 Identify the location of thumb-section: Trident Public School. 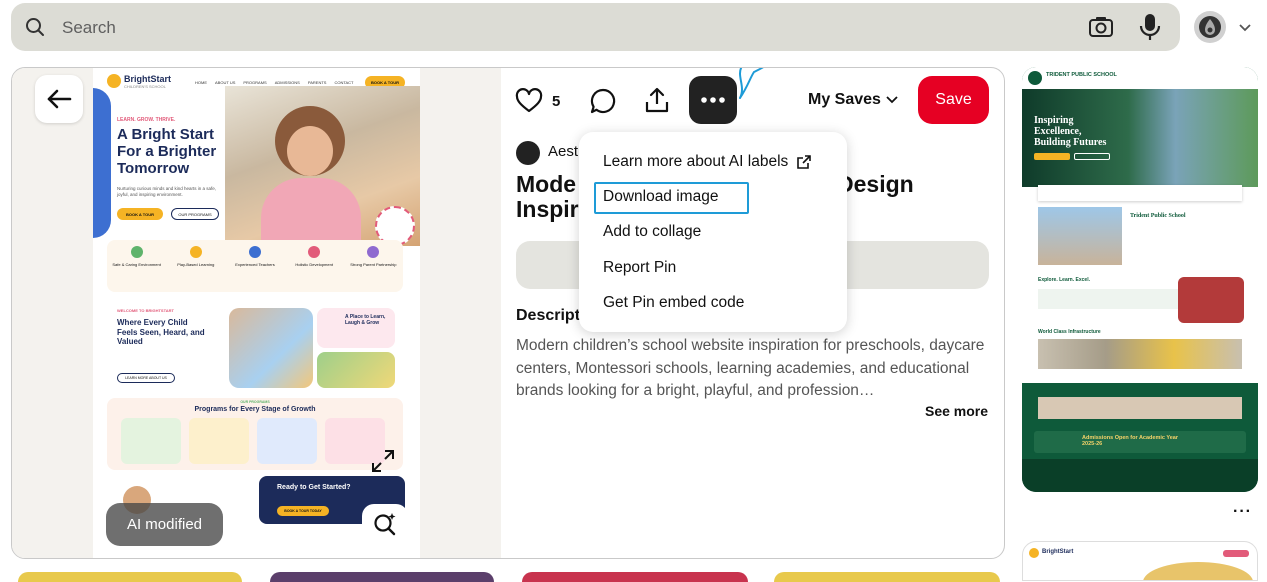
(1158, 216).